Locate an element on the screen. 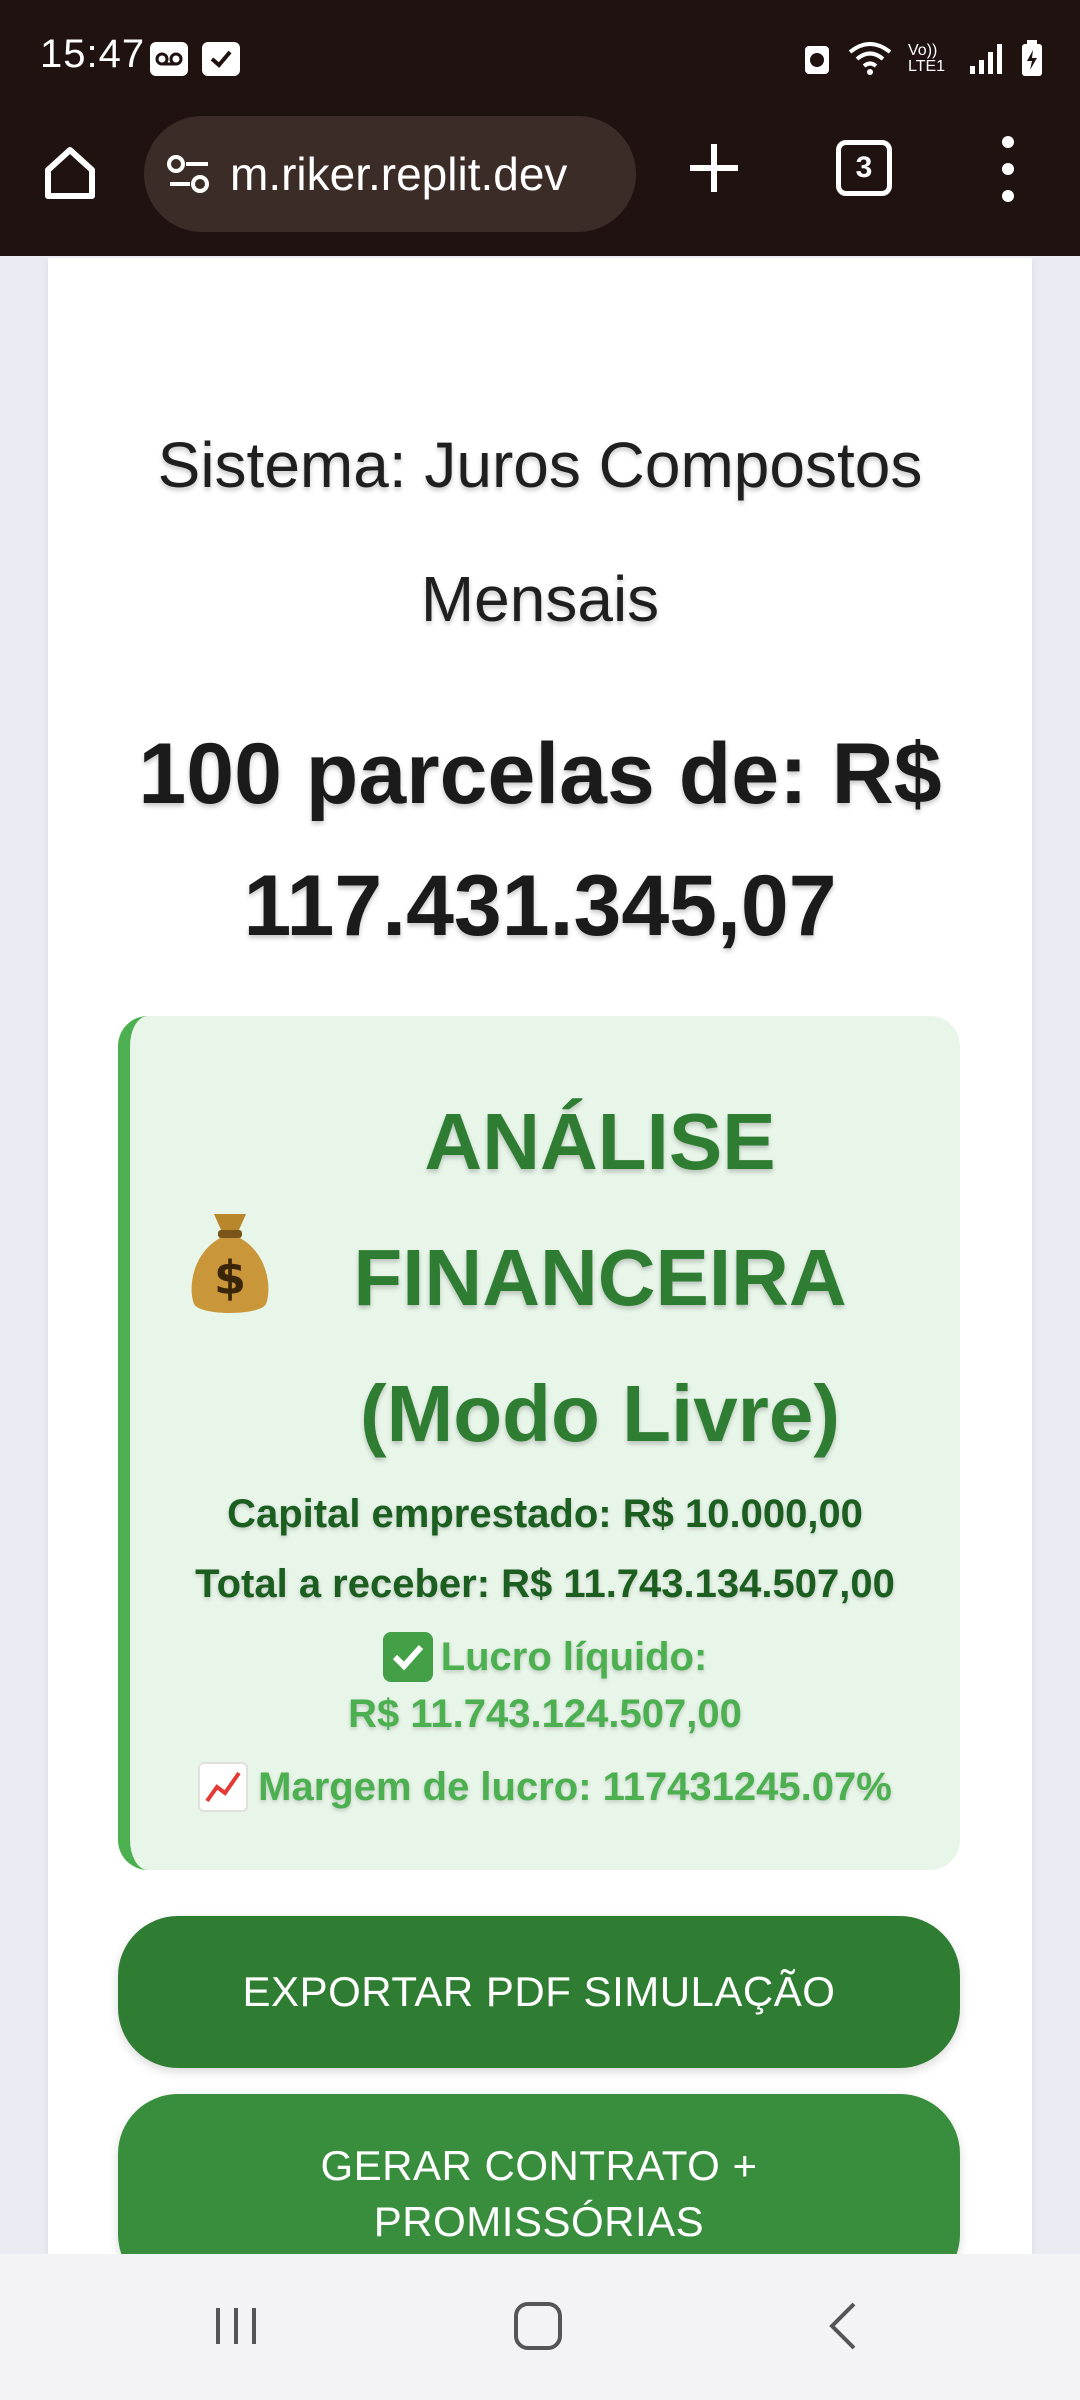 This screenshot has width=1080, height=2400. margem-row: Margem de lucro: 117431245.07% is located at coordinates (545, 1787).